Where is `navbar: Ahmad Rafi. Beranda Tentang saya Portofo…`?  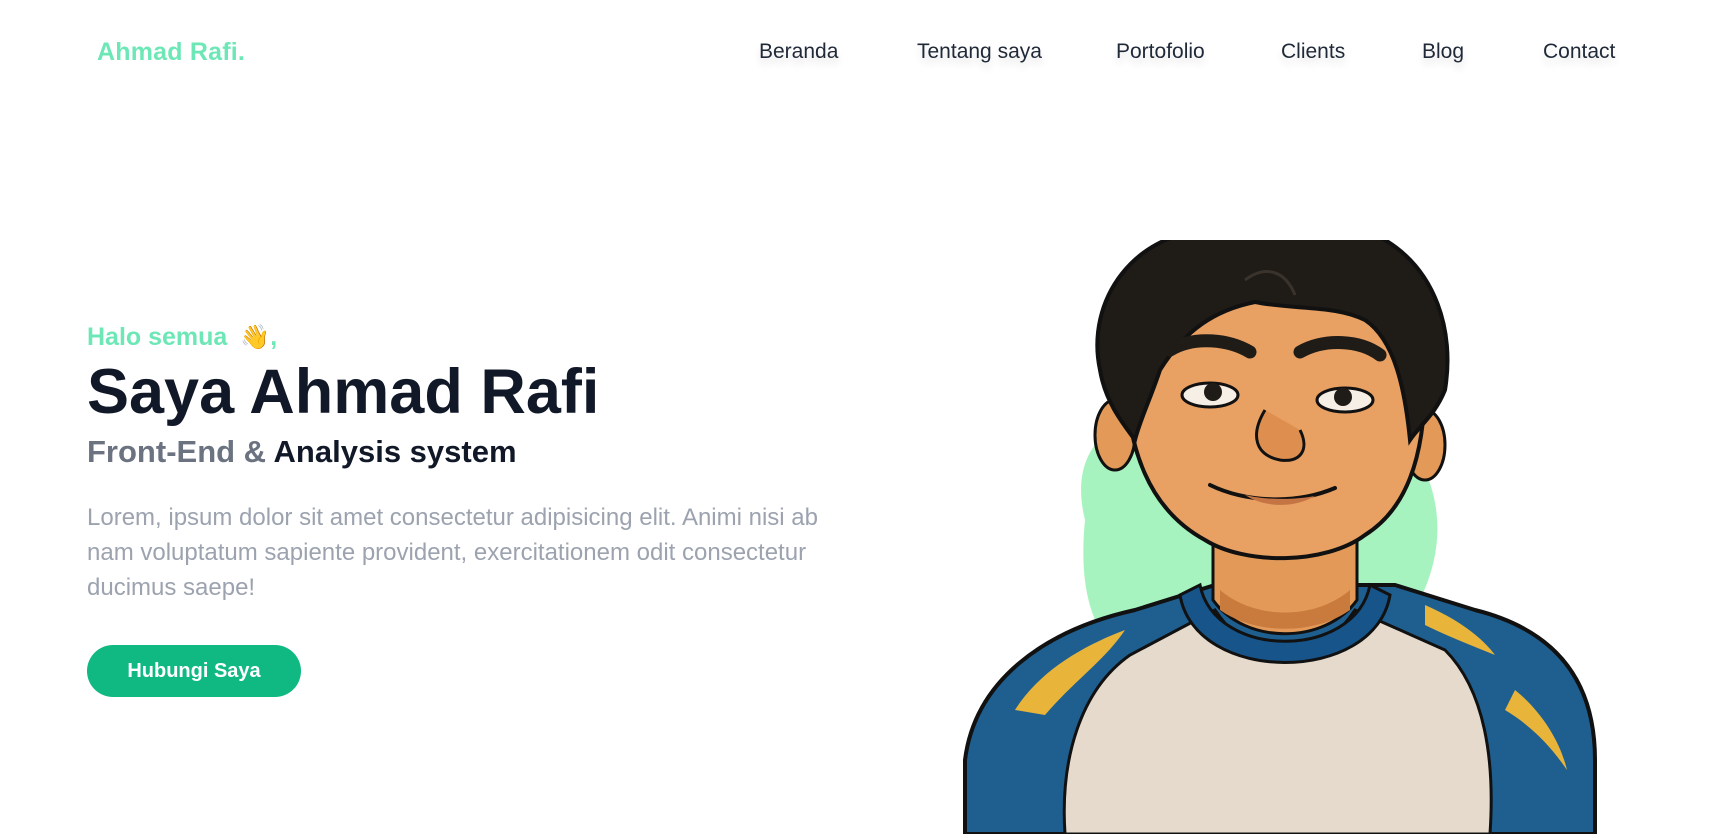
navbar: Ahmad Rafi. Beranda Tentang saya Portofo… is located at coordinates (868, 55).